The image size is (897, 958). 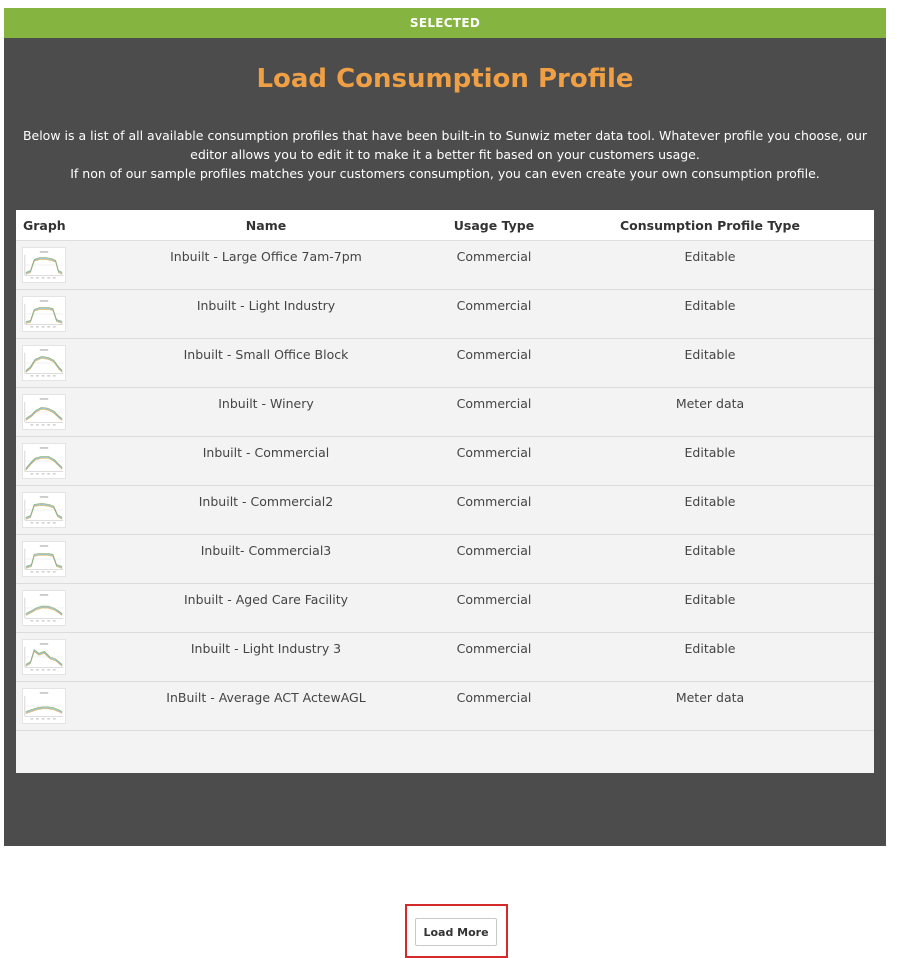 I want to click on header-name: Name, so click(x=266, y=225).